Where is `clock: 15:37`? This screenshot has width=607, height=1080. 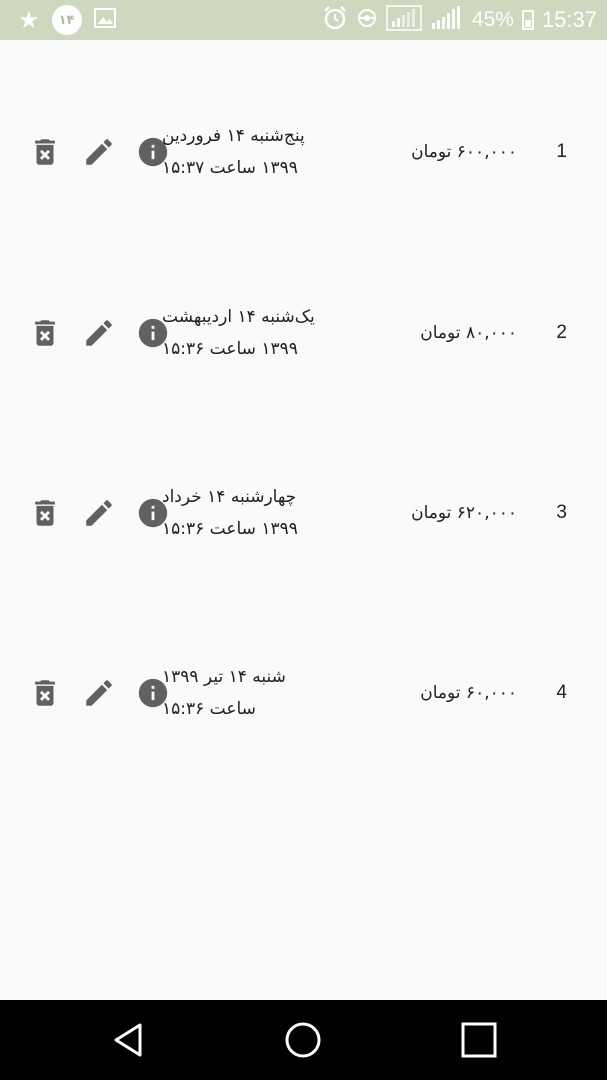 clock: 15:37 is located at coordinates (569, 19).